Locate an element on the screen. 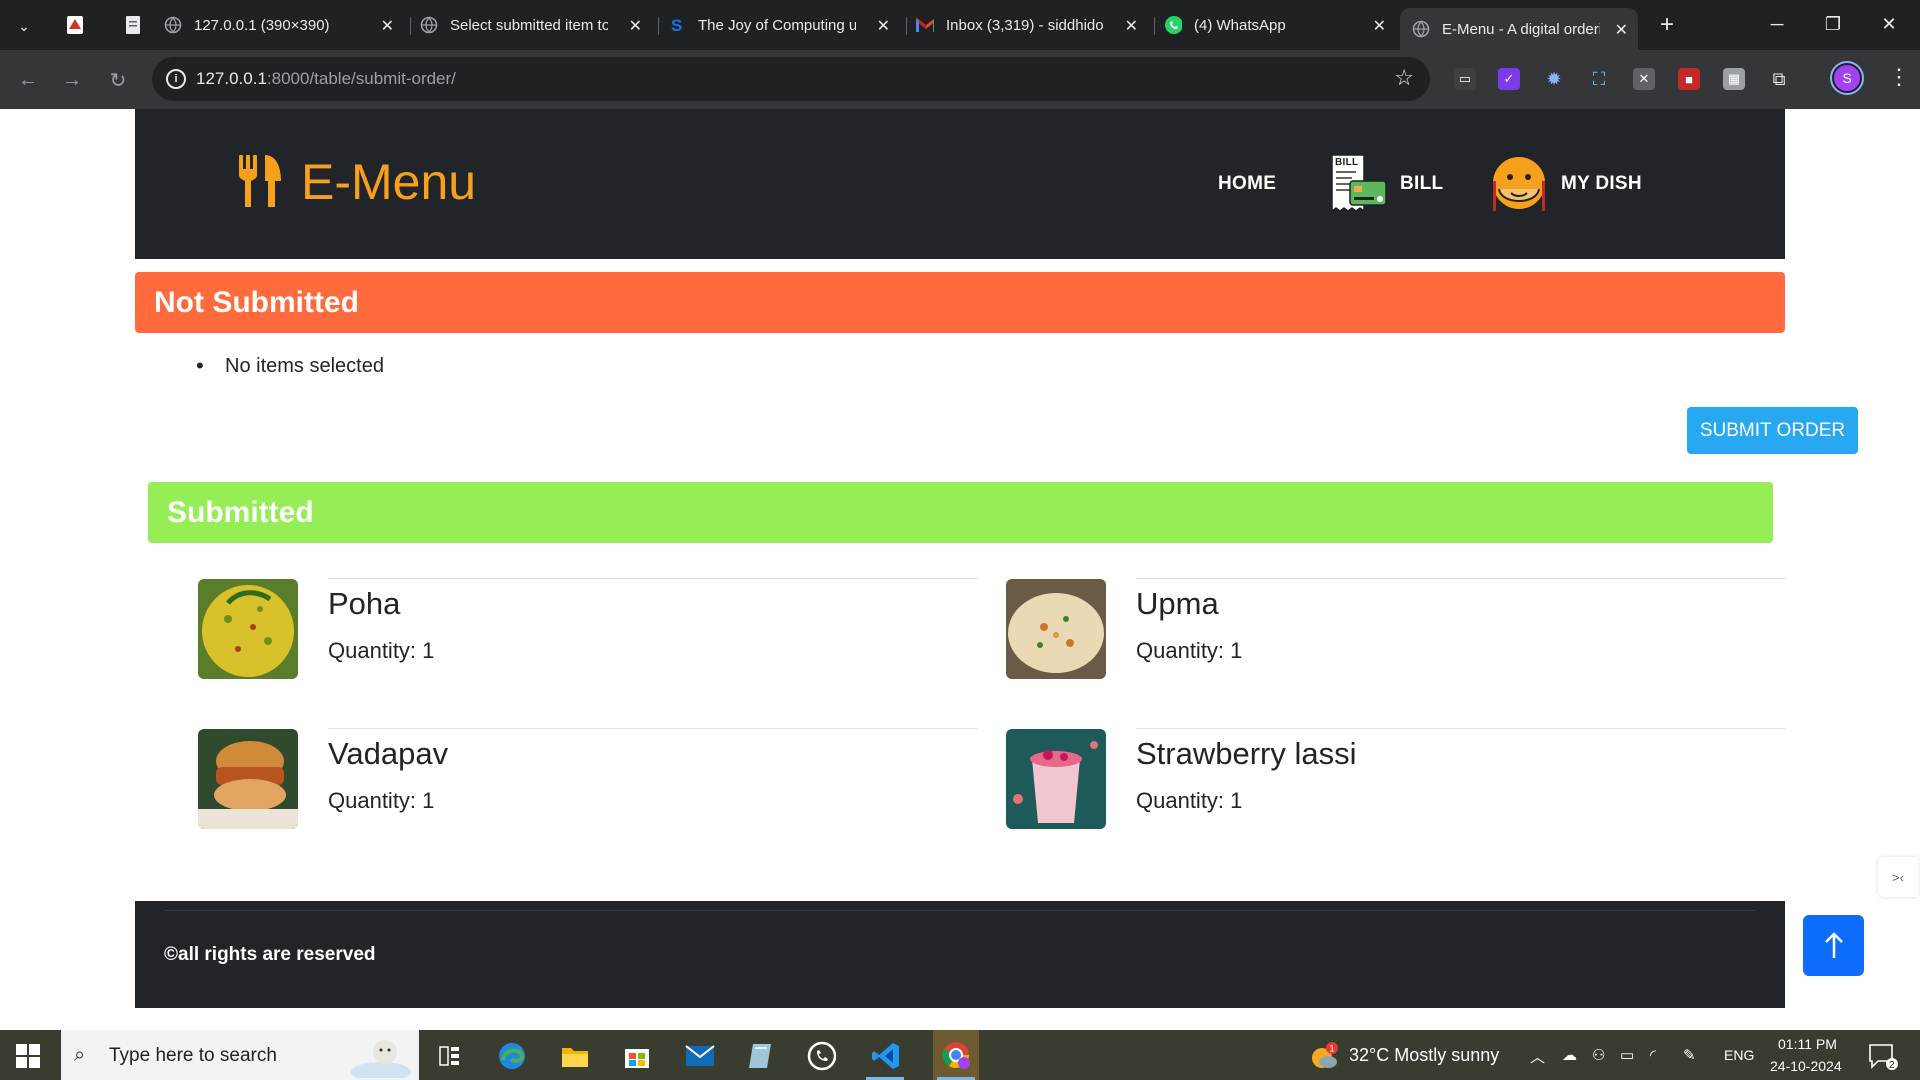 The image size is (1920, 1080). tab-localhost-image: 127.0.0.1 (390×390) ✕ is located at coordinates (284, 25).